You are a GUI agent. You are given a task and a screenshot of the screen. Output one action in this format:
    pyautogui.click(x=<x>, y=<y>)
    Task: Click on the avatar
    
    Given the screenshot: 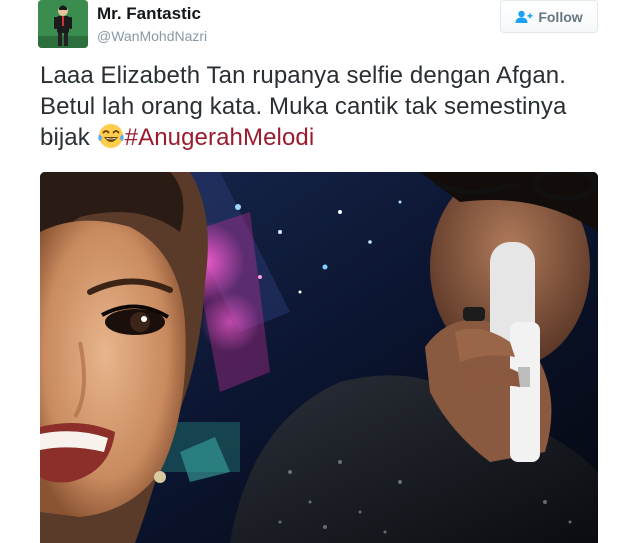 What is the action you would take?
    pyautogui.click(x=63, y=24)
    